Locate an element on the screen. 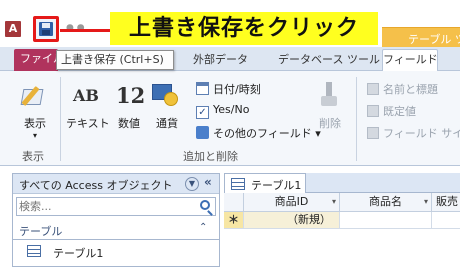 This screenshot has width=460, height=267. navigation-pane-header: すべての Access オブジェクト ▼ « is located at coordinates (116, 184).